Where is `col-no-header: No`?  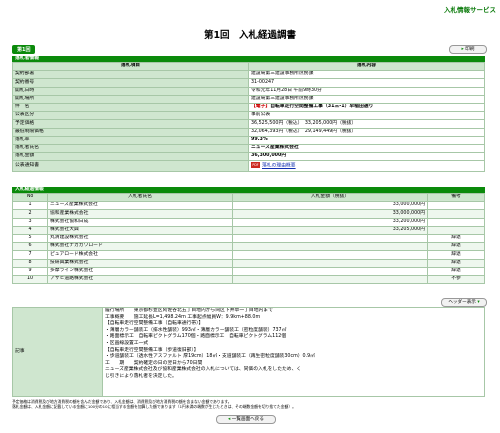 col-no-header: No is located at coordinates (30, 197).